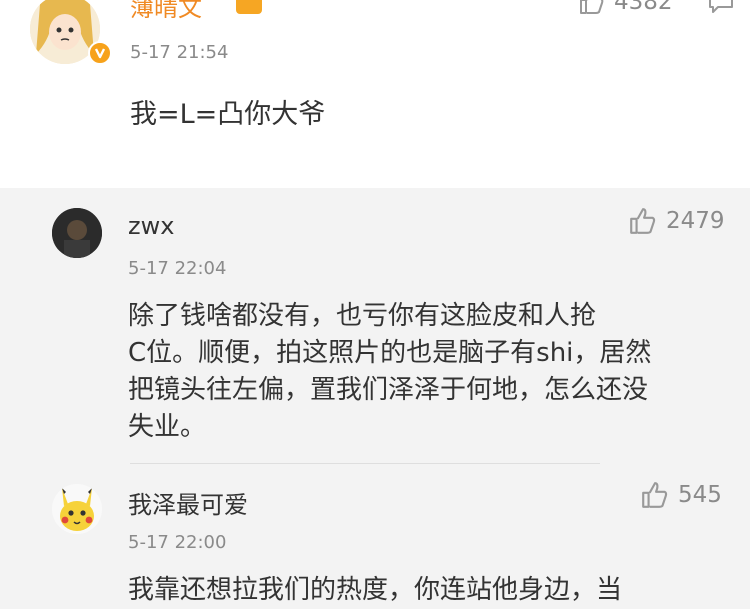  I want to click on reply-text-line: C位。顺便，拍这照片的也是脑子有shi，居然, so click(390, 353).